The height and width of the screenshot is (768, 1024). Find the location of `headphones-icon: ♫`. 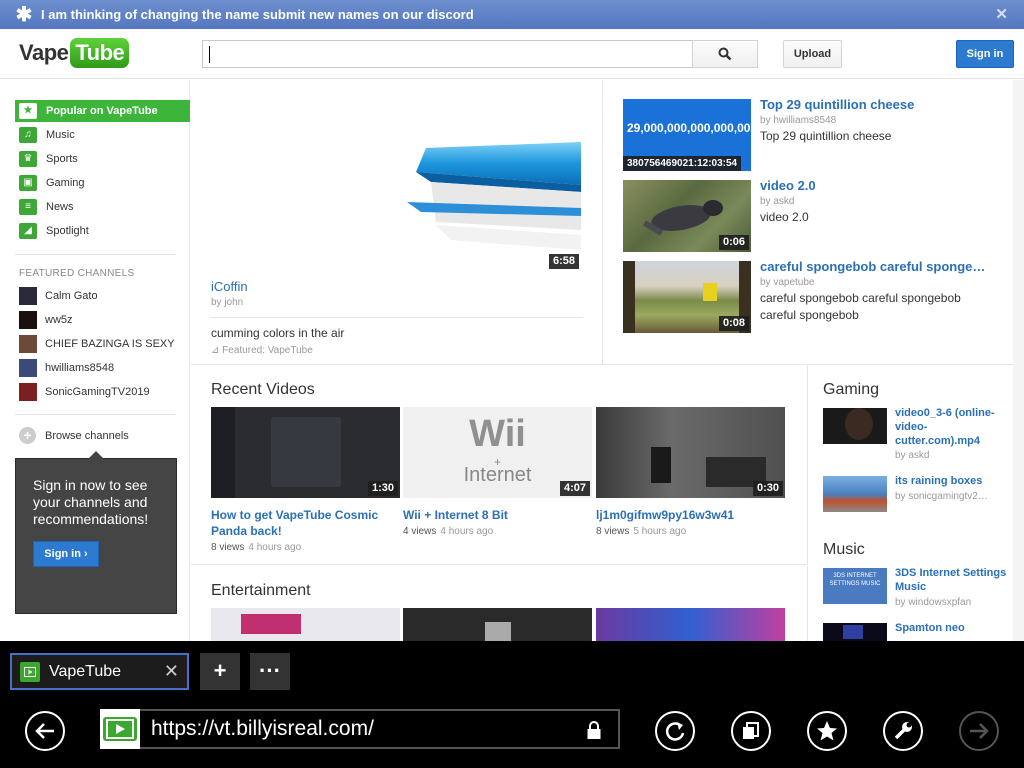

headphones-icon: ♫ is located at coordinates (28, 135).